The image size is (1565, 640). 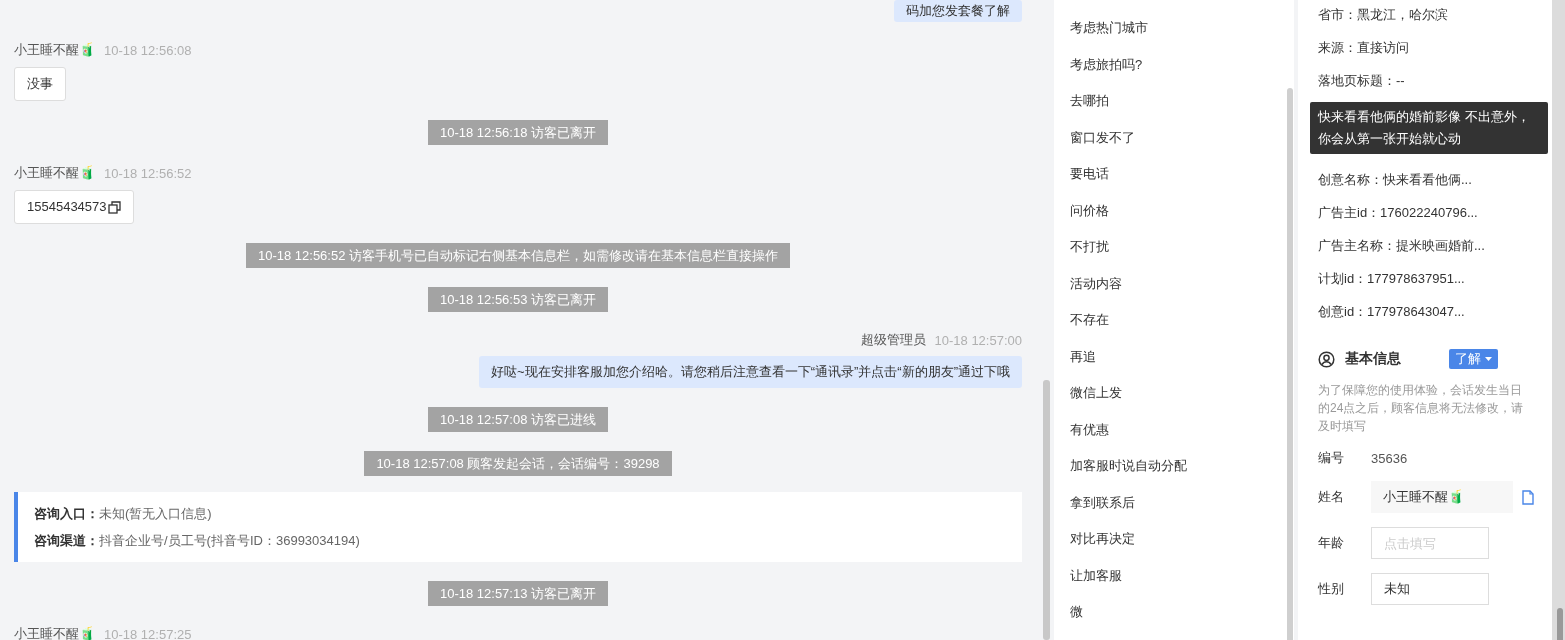 I want to click on quick-reply-item: 考虑热门城市, so click(x=1174, y=28).